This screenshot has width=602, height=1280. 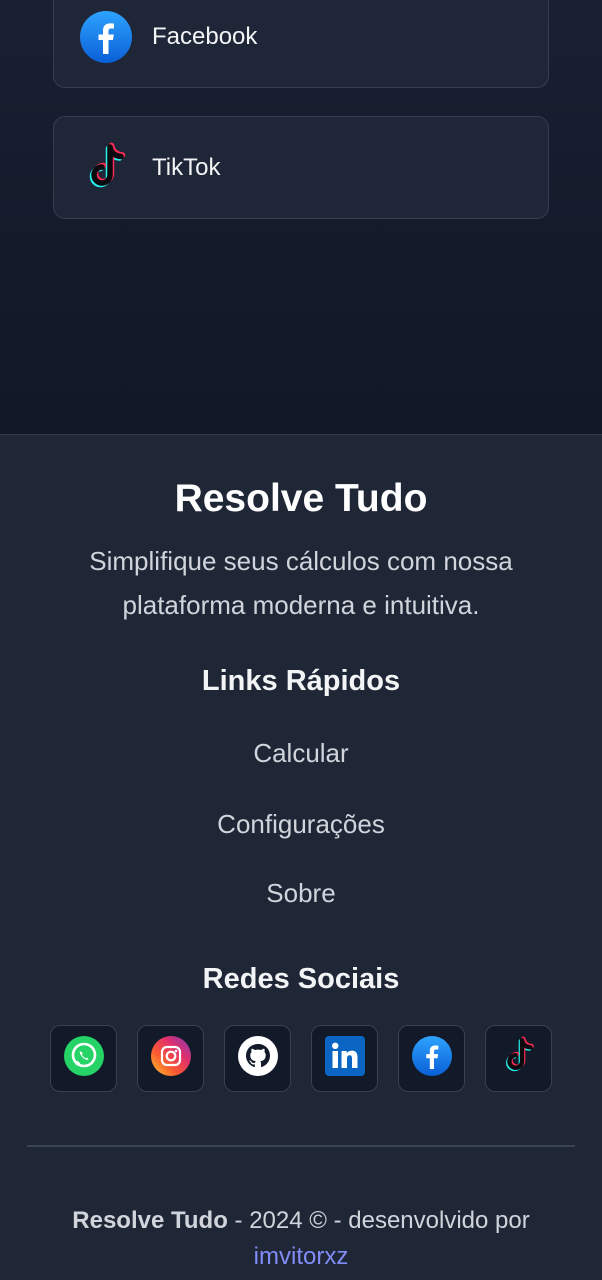 I want to click on footer-divider, so click(x=301, y=1146).